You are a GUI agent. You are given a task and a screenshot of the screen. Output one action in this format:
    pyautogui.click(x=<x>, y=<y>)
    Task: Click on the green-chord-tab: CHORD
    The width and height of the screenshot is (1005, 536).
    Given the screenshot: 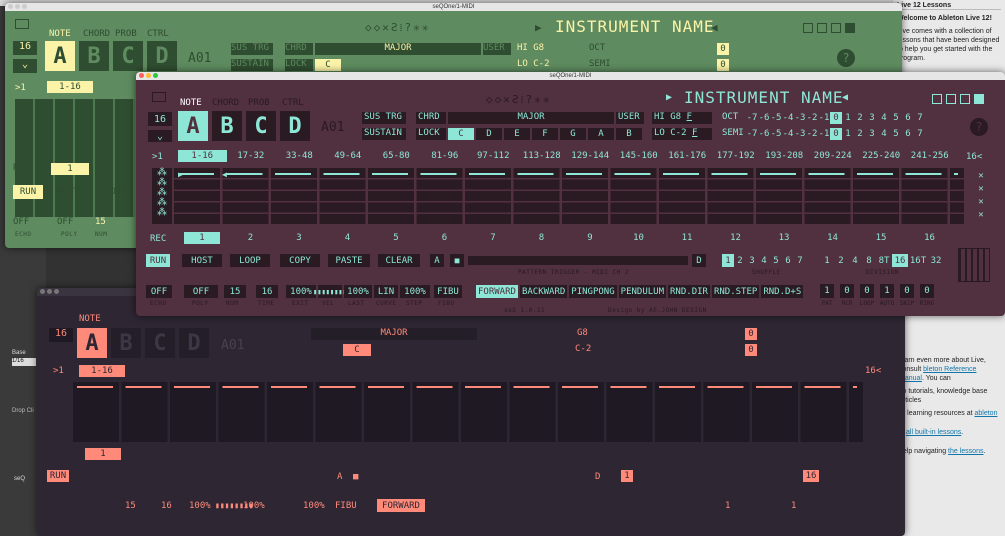 What is the action you would take?
    pyautogui.click(x=96, y=34)
    